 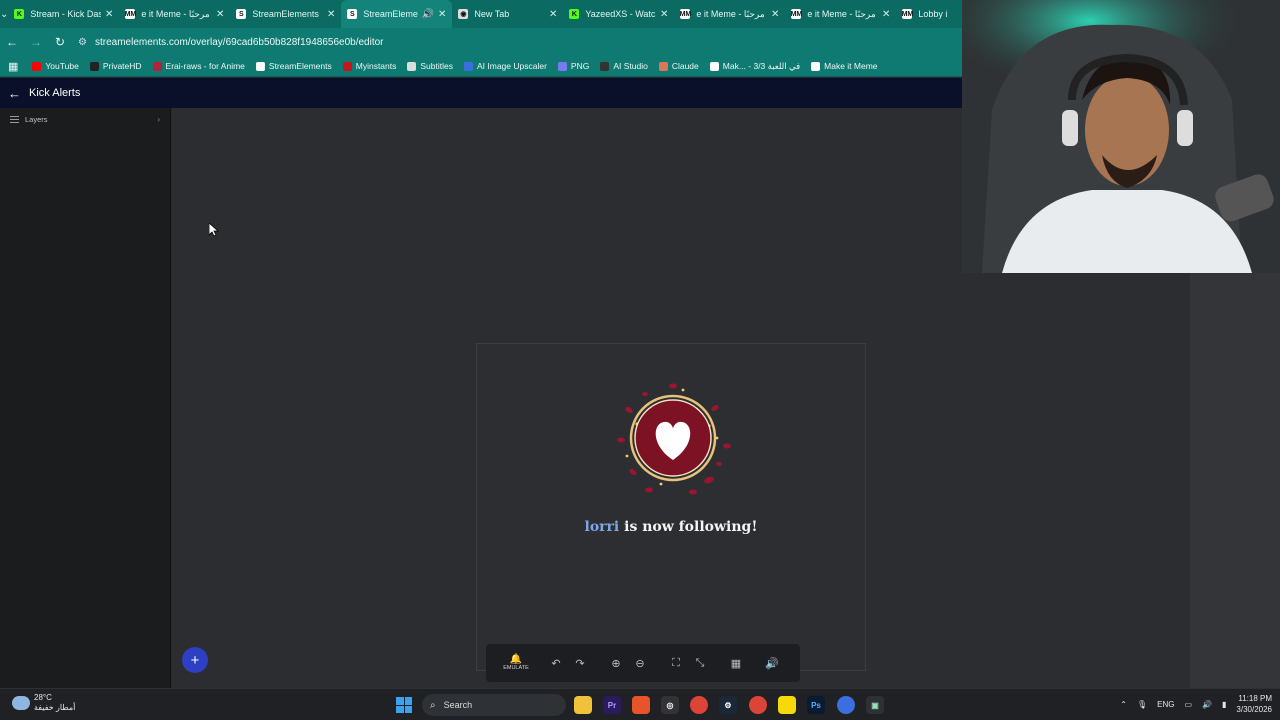 What do you see at coordinates (583, 705) in the screenshot?
I see `file-explorer-icon` at bounding box center [583, 705].